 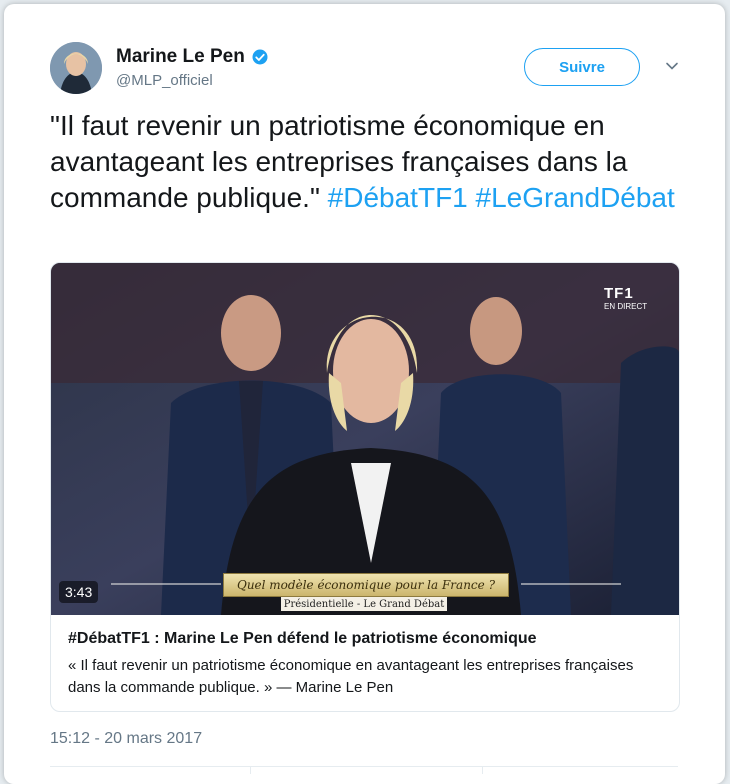 What do you see at coordinates (366, 585) in the screenshot?
I see `lower-third-title: Quel modèle économique pour la France ?` at bounding box center [366, 585].